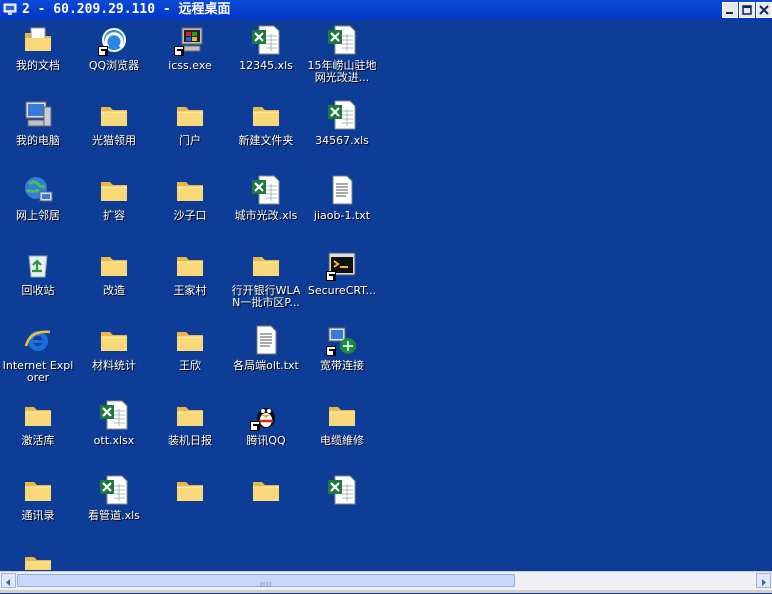  Describe the element at coordinates (190, 215) in the screenshot. I see `desktop-icon-label: 沙子口` at that location.